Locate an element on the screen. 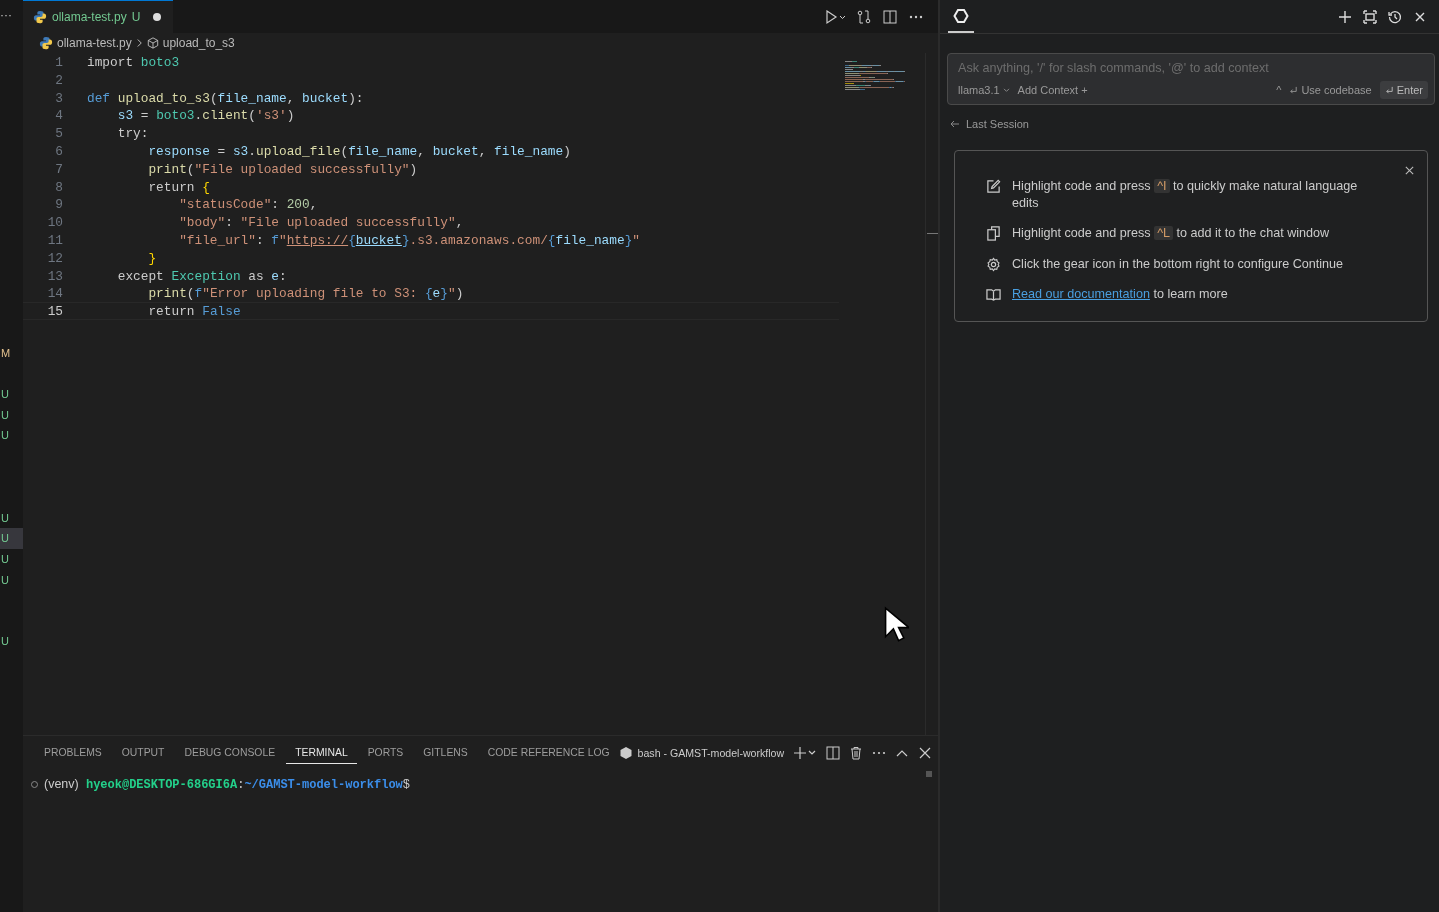 The image size is (1439, 912). last-session-link: Last Session is located at coordinates (1194, 124).